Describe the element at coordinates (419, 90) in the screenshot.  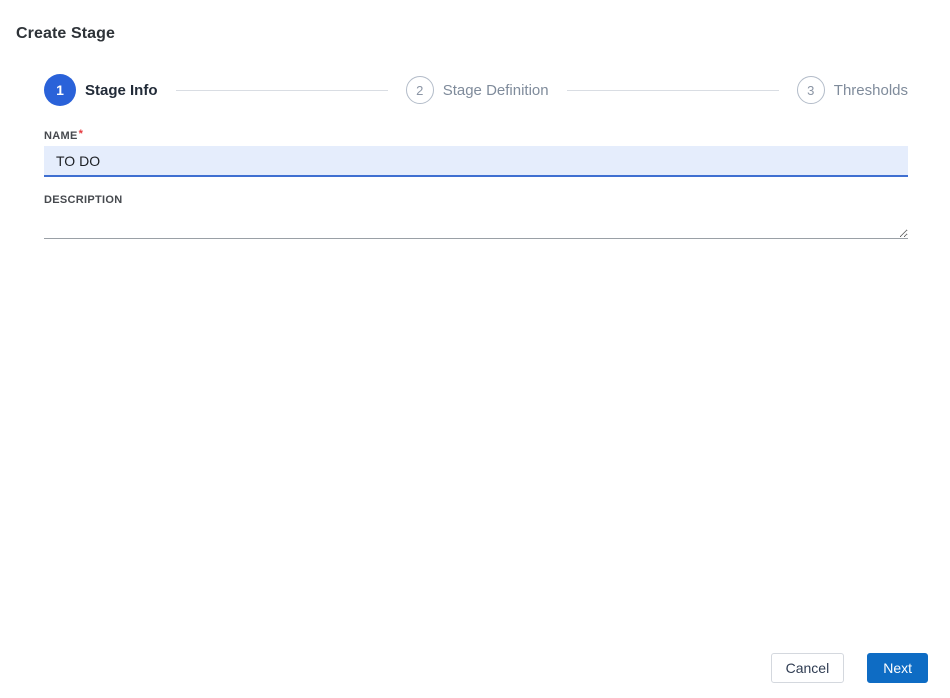
I see `step-2-circle: 2` at that location.